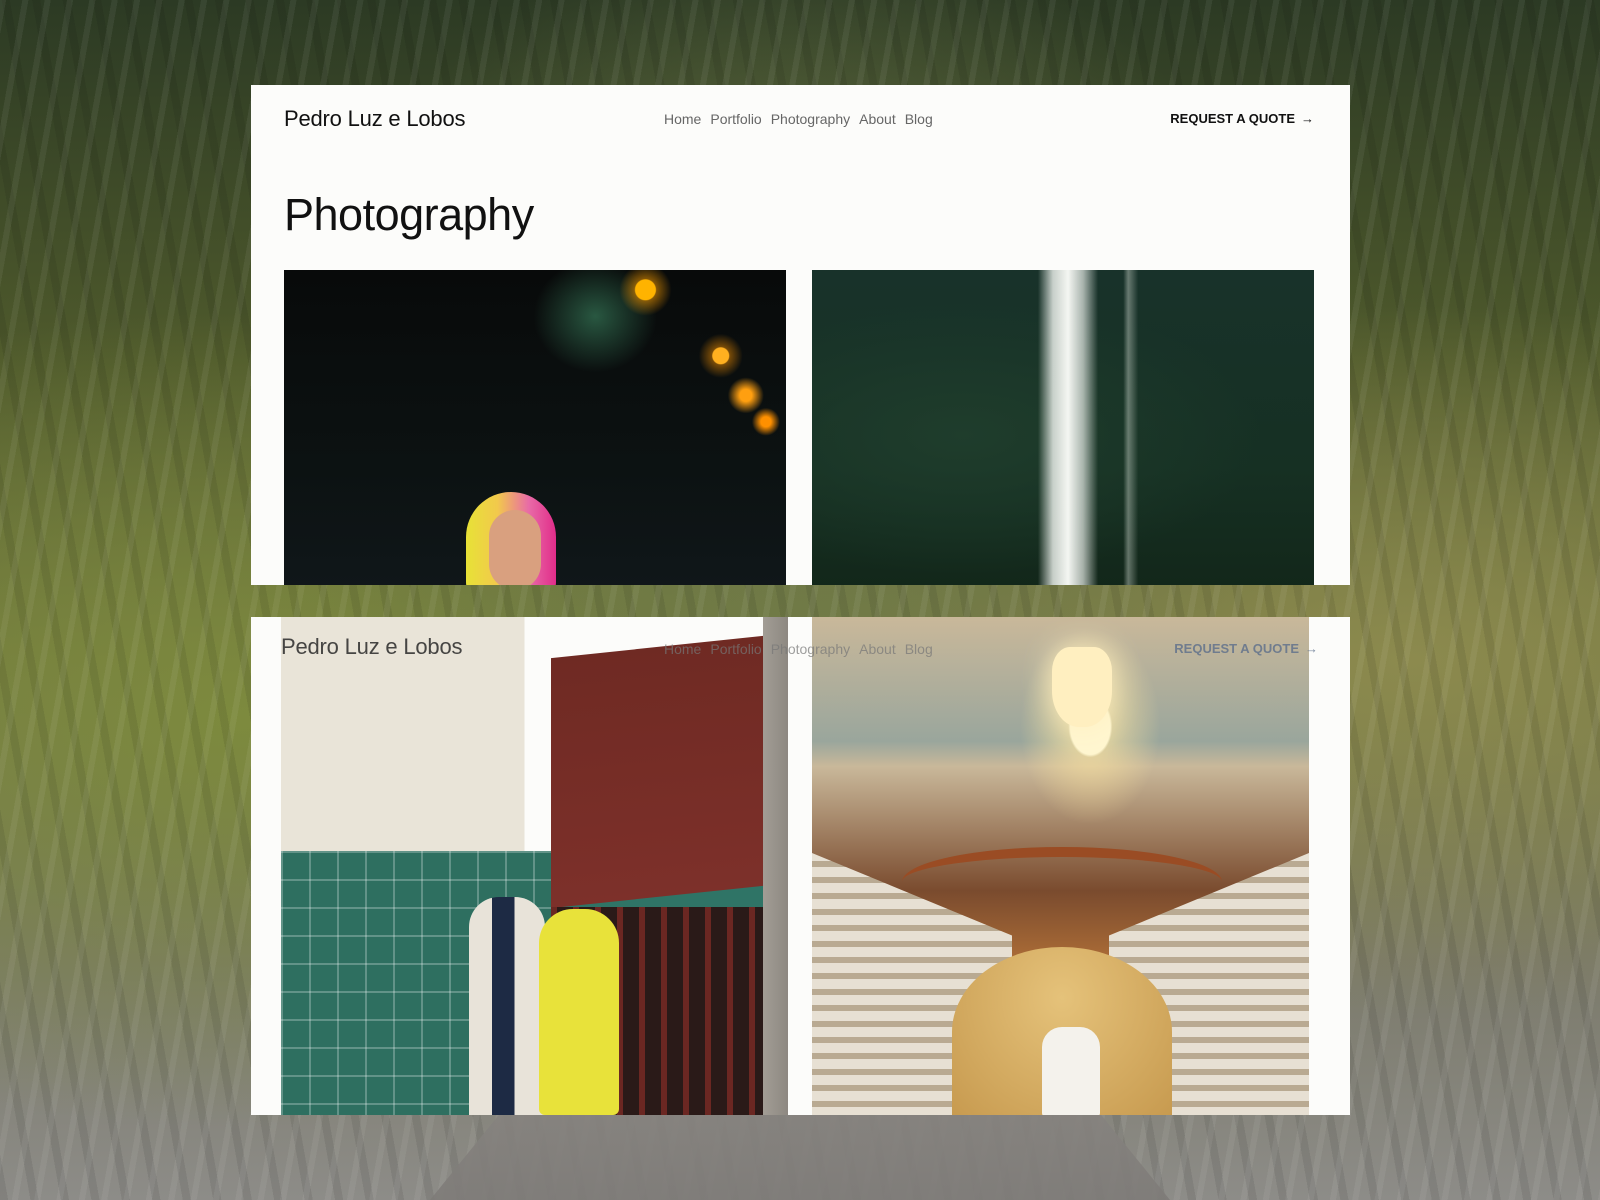  What do you see at coordinates (682, 119) in the screenshot?
I see `nav-home: Home` at bounding box center [682, 119].